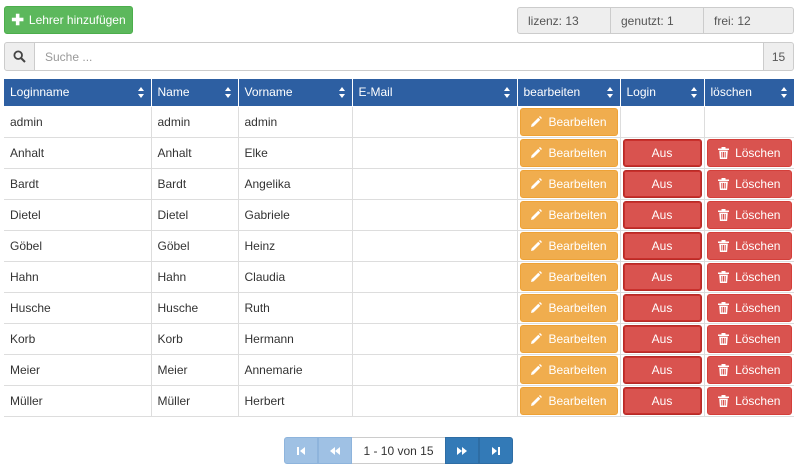  I want to click on cell-vorname: Annemarie, so click(295, 369).